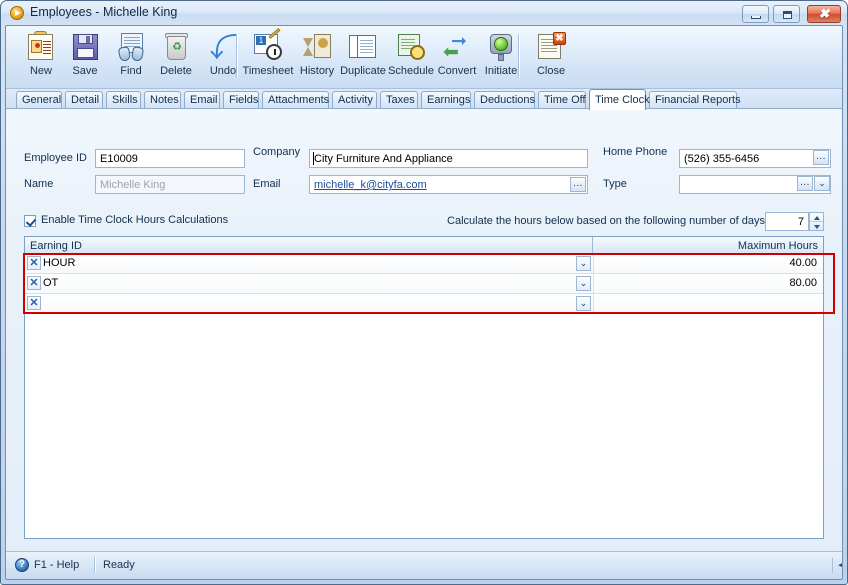  What do you see at coordinates (756, 17) in the screenshot?
I see `minimize-icon` at bounding box center [756, 17].